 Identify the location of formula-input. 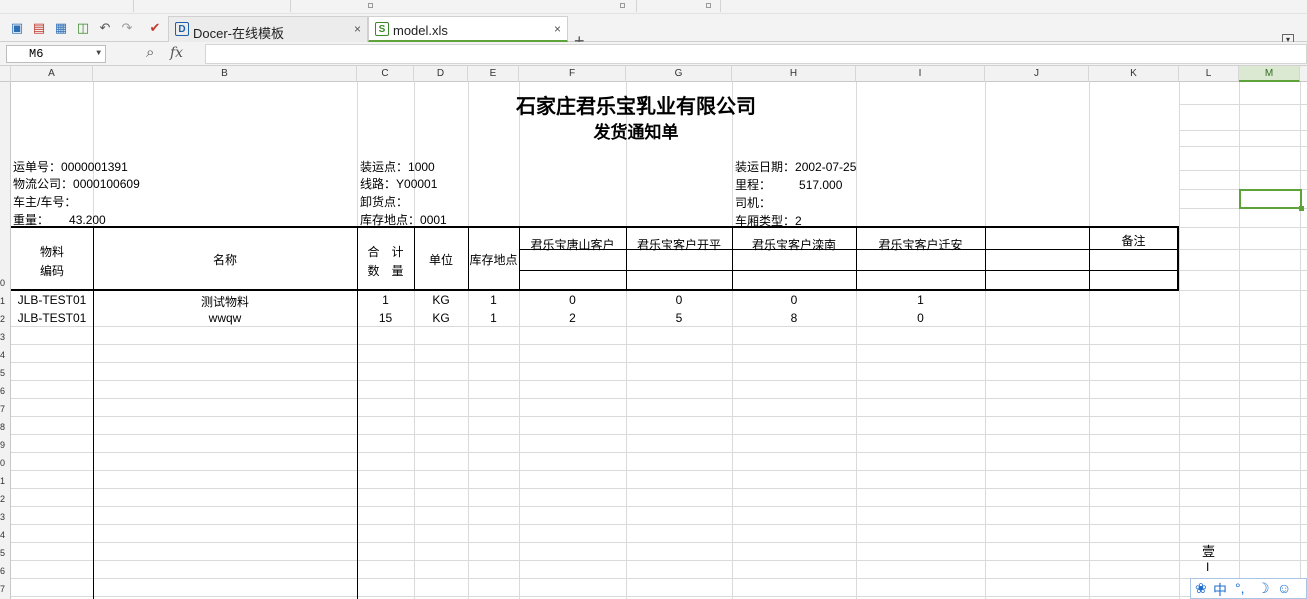
(756, 54).